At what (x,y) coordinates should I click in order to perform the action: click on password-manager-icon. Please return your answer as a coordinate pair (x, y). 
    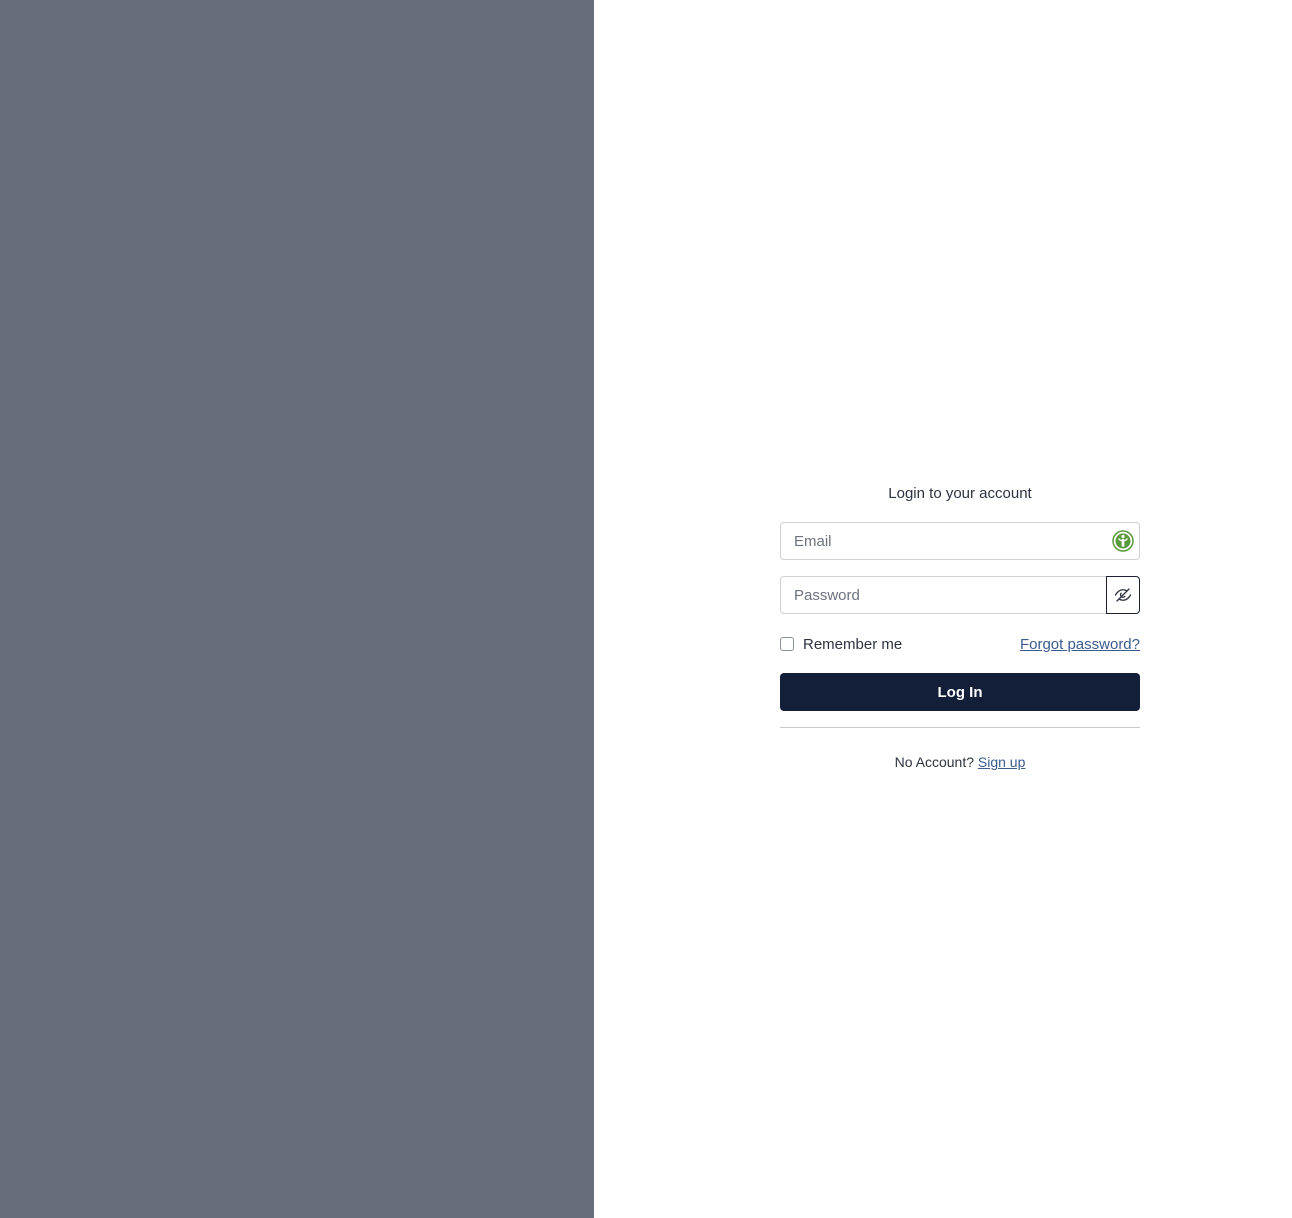
    Looking at the image, I should click on (1123, 541).